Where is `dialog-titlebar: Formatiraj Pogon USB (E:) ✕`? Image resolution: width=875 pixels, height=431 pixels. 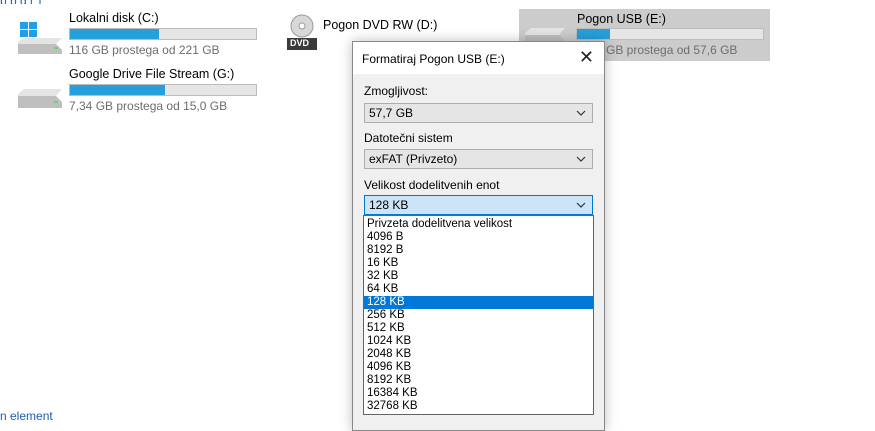 dialog-titlebar: Formatiraj Pogon USB (E:) ✕ is located at coordinates (478, 58).